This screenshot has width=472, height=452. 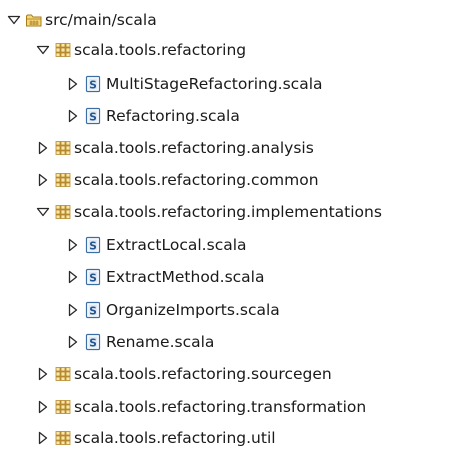 I want to click on tree-item-label: Refactoring.scala, so click(x=173, y=116).